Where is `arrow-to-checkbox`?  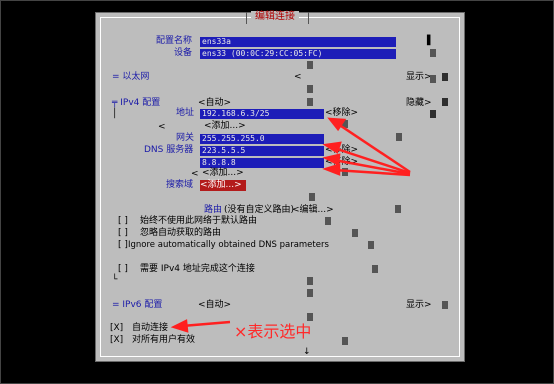
arrow-to-checkbox is located at coordinates (206, 324).